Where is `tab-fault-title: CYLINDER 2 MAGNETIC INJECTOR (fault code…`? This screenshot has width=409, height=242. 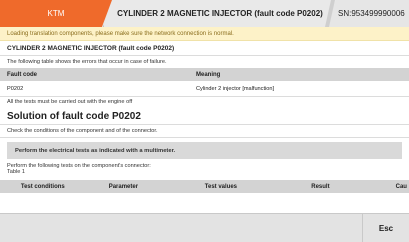
tab-fault-title: CYLINDER 2 MAGNETIC INJECTOR (fault code… is located at coordinates (219, 13).